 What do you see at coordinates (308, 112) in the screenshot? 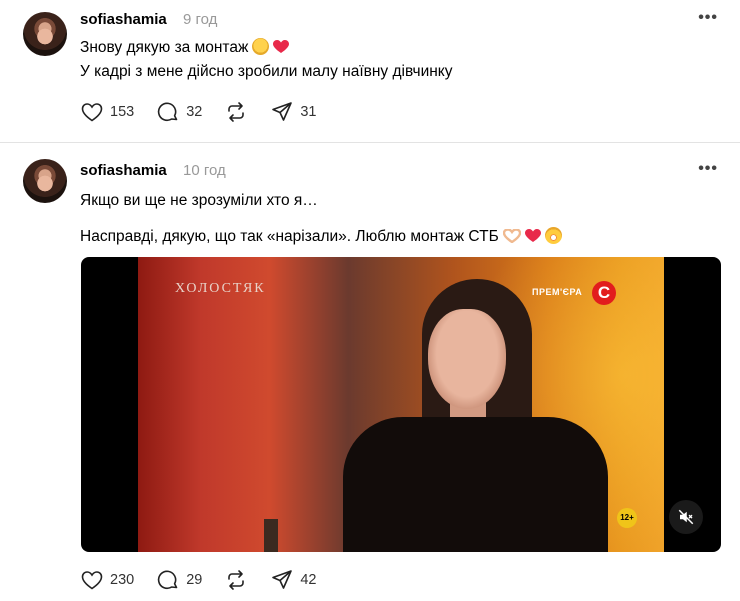
I see `share-count: 31` at bounding box center [308, 112].